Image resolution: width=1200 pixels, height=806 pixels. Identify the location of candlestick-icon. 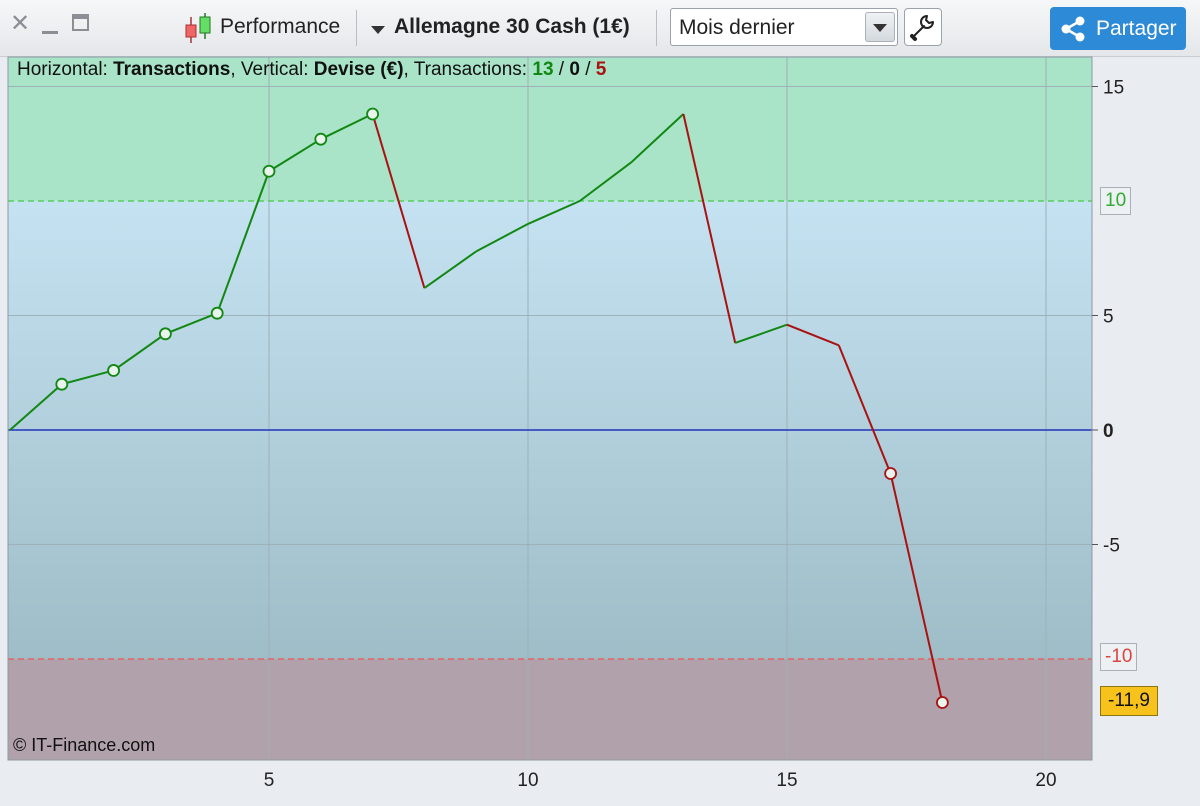
(199, 30).